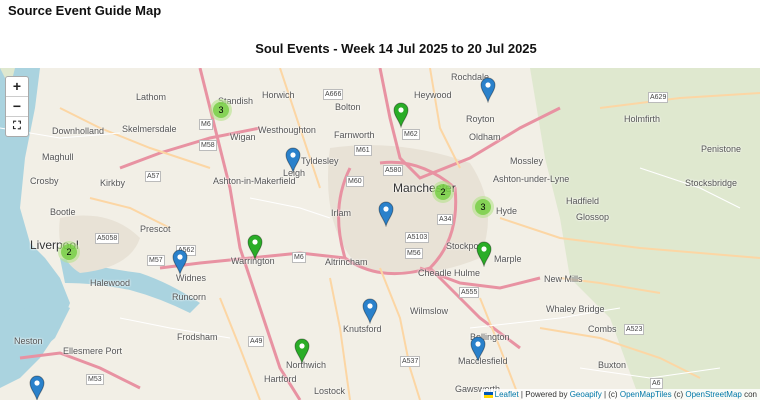 This screenshot has width=760, height=400. I want to click on place-label: Ellesmere Port, so click(93, 351).